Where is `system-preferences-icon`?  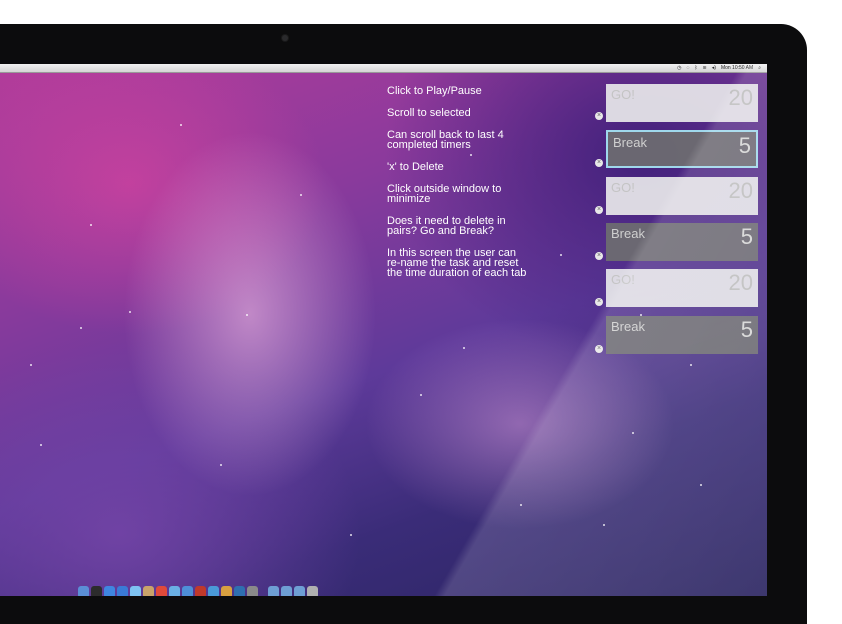
system-preferences-icon is located at coordinates (252, 591).